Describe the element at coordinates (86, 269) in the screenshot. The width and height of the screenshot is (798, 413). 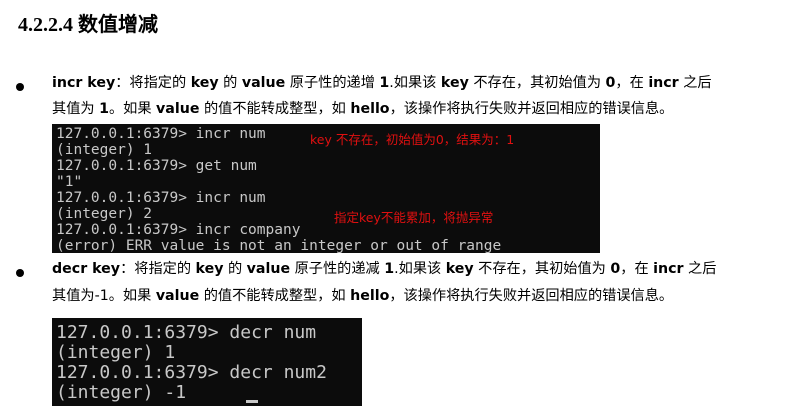
I see `text-run: decr key` at that location.